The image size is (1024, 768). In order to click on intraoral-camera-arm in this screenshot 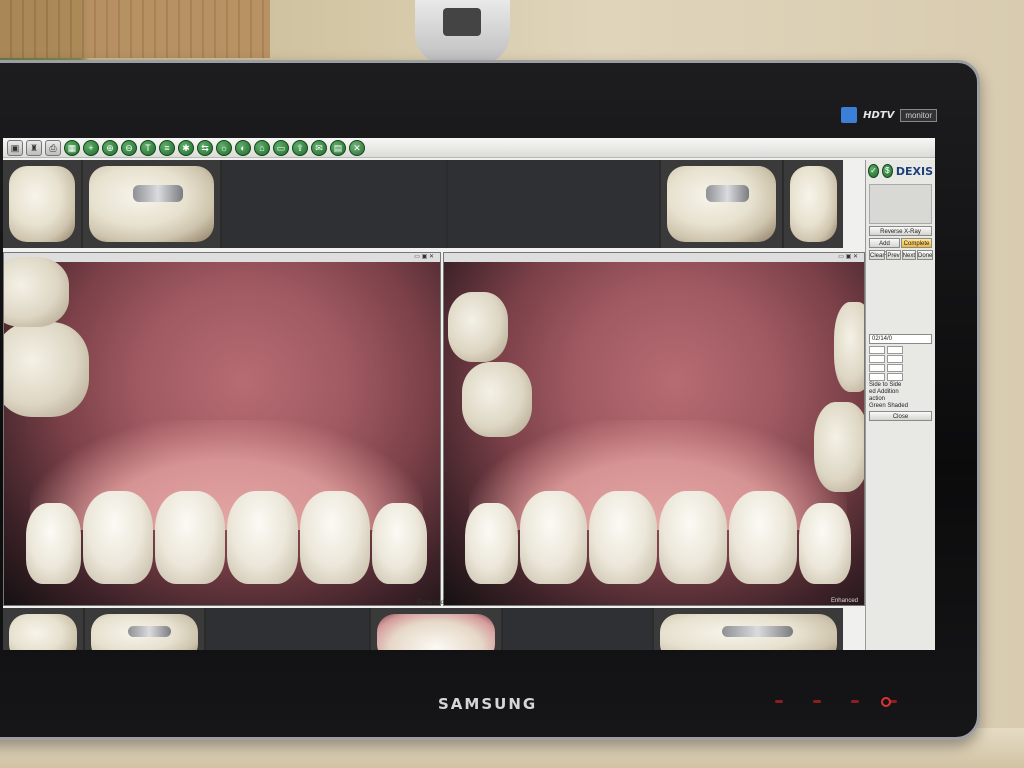, I will do `click(462, 32)`.